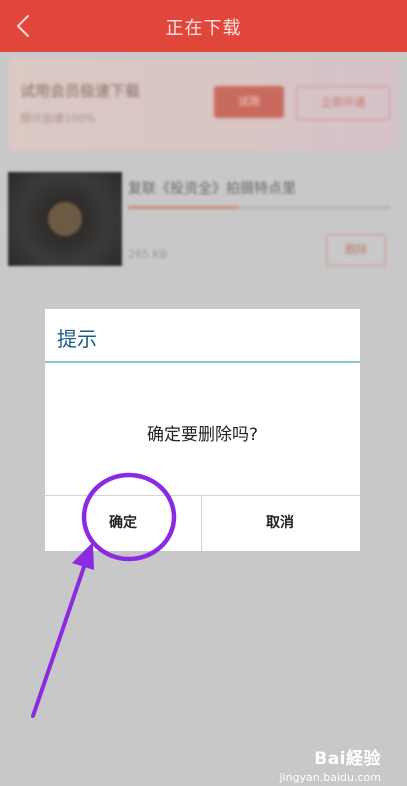 The image size is (407, 786). Describe the element at coordinates (203, 104) in the screenshot. I see `vip-promo-banner: 试用会员极速下载 预计加速100% 试用 立即开通` at that location.